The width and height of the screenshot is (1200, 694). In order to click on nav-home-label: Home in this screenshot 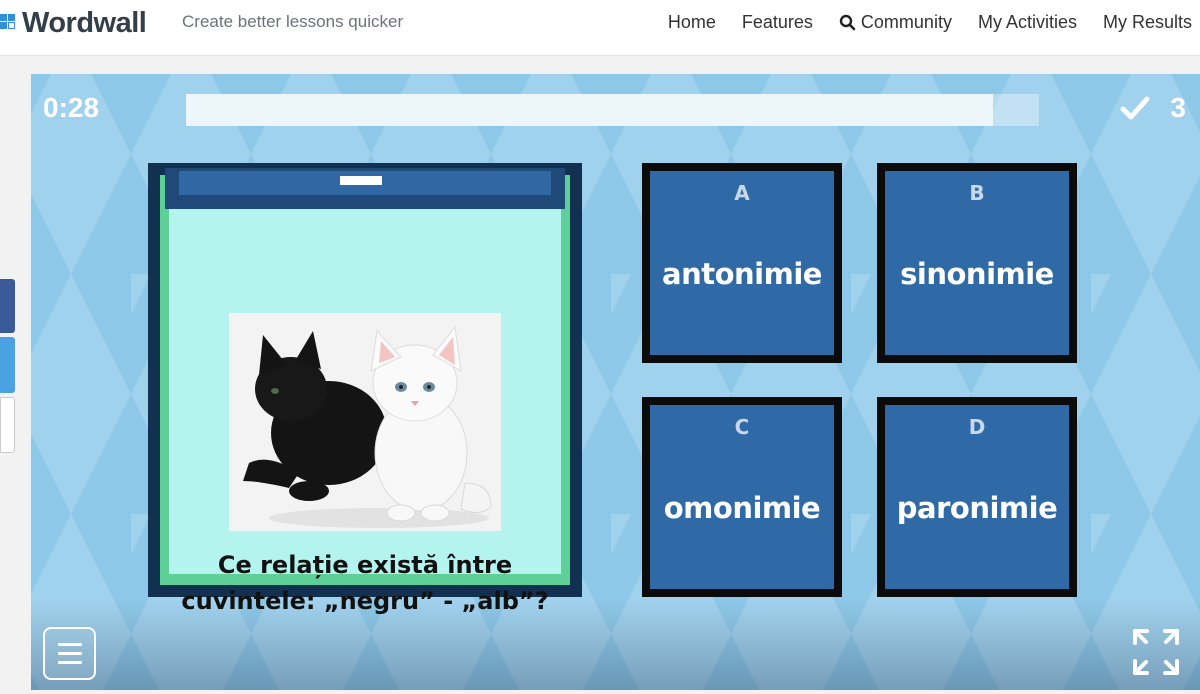, I will do `click(691, 22)`.